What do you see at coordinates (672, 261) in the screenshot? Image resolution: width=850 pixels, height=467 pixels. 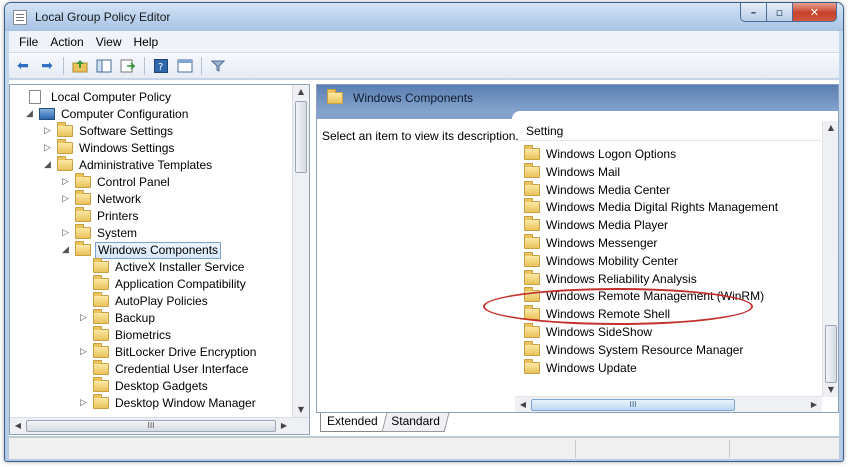 I see `list-item: Windows Mobility Center` at bounding box center [672, 261].